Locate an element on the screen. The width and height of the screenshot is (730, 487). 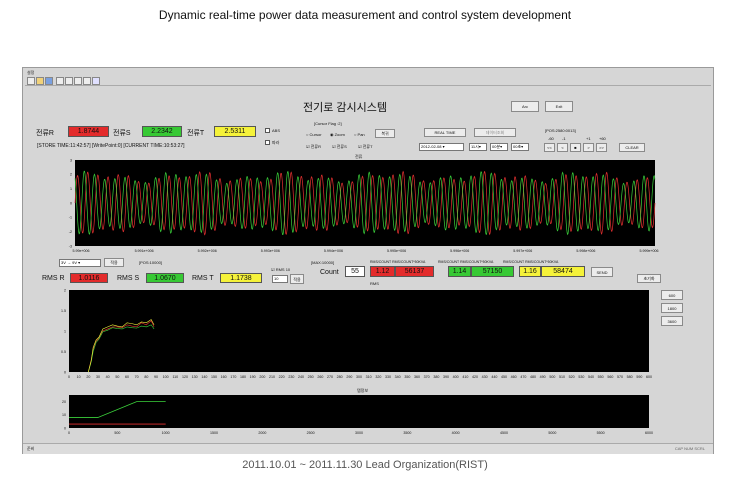
data-query-button: 데이터조회 is located at coordinates (495, 132).